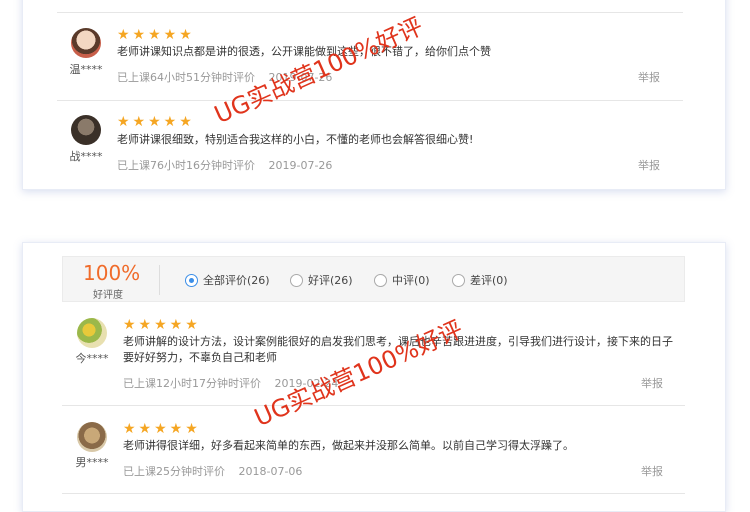 This screenshot has width=750, height=512. Describe the element at coordinates (300, 165) in the screenshot. I see `review-date: 2019-07-26` at that location.